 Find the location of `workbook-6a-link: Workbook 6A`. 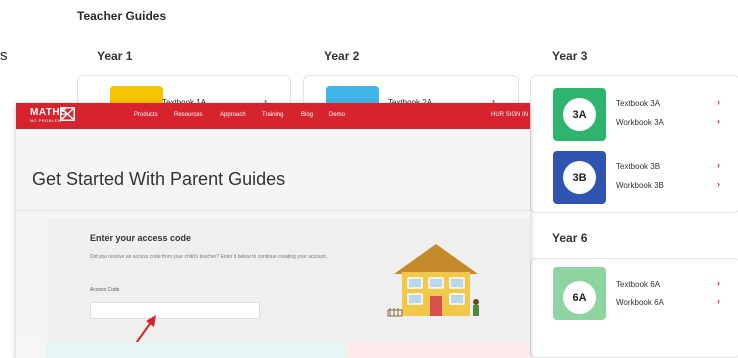

workbook-6a-link: Workbook 6A is located at coordinates (640, 302).